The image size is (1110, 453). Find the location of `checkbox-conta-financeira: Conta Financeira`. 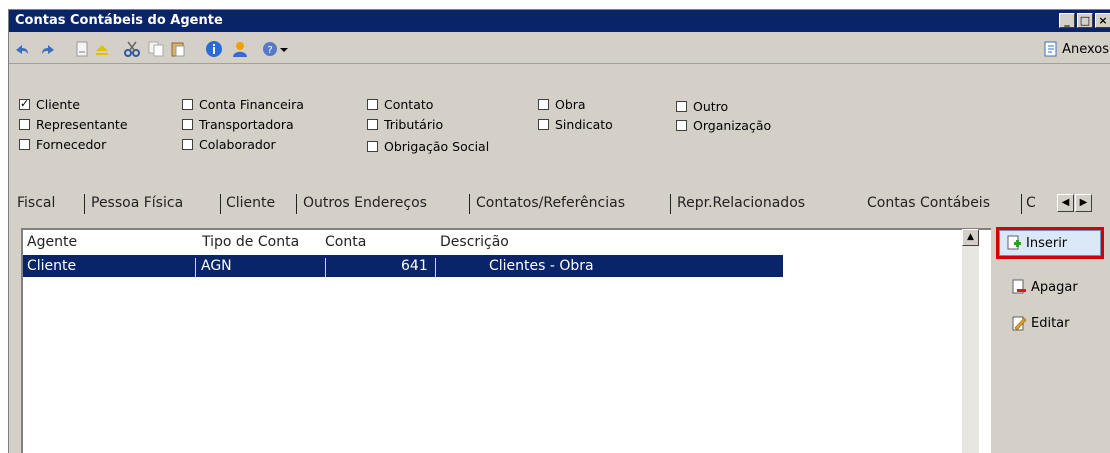

checkbox-conta-financeira: Conta Financeira is located at coordinates (243, 104).